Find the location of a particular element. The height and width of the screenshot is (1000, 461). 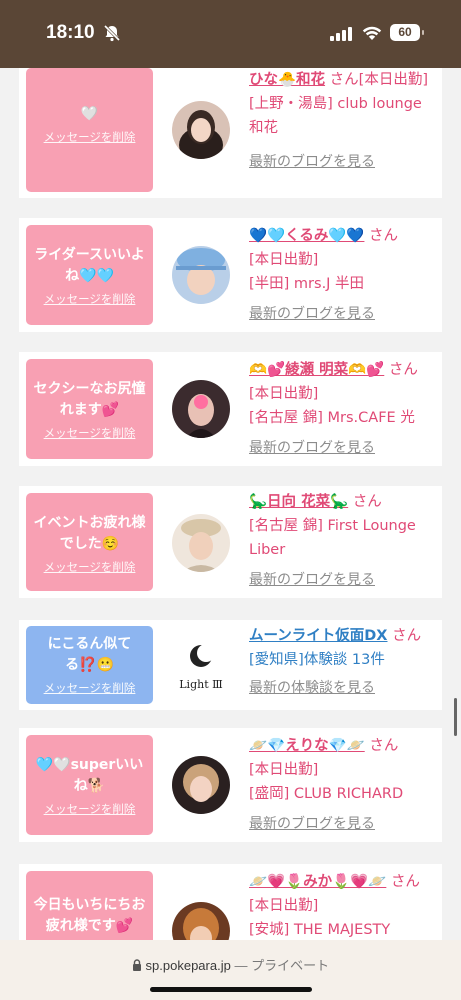

message-bubble: 🤍 メッセージを削除 is located at coordinates (89, 130).